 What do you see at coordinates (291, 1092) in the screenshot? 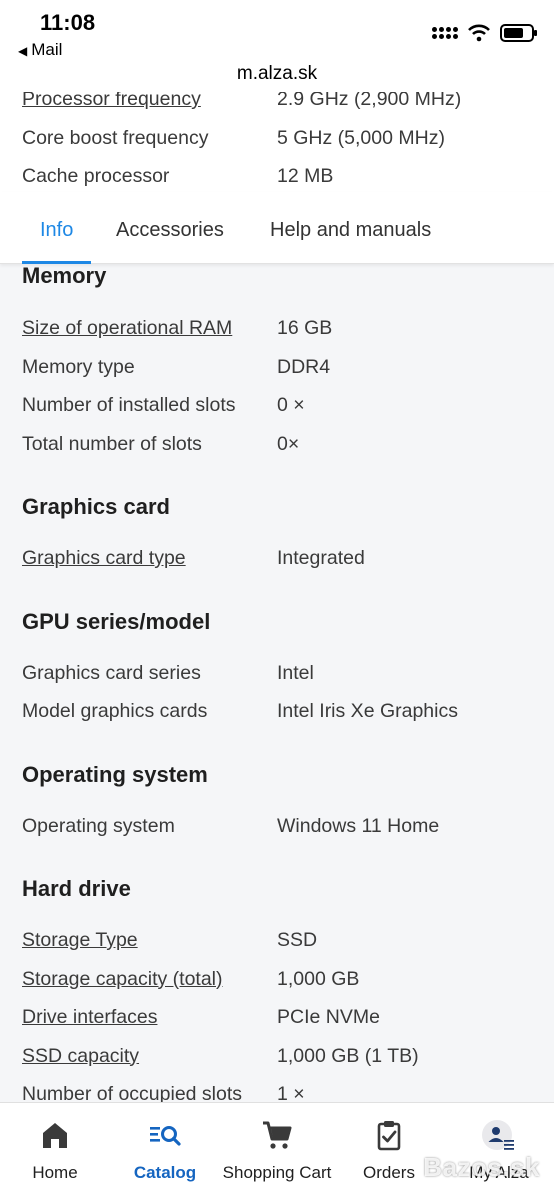
I see `spec-value: 1 ×` at bounding box center [291, 1092].